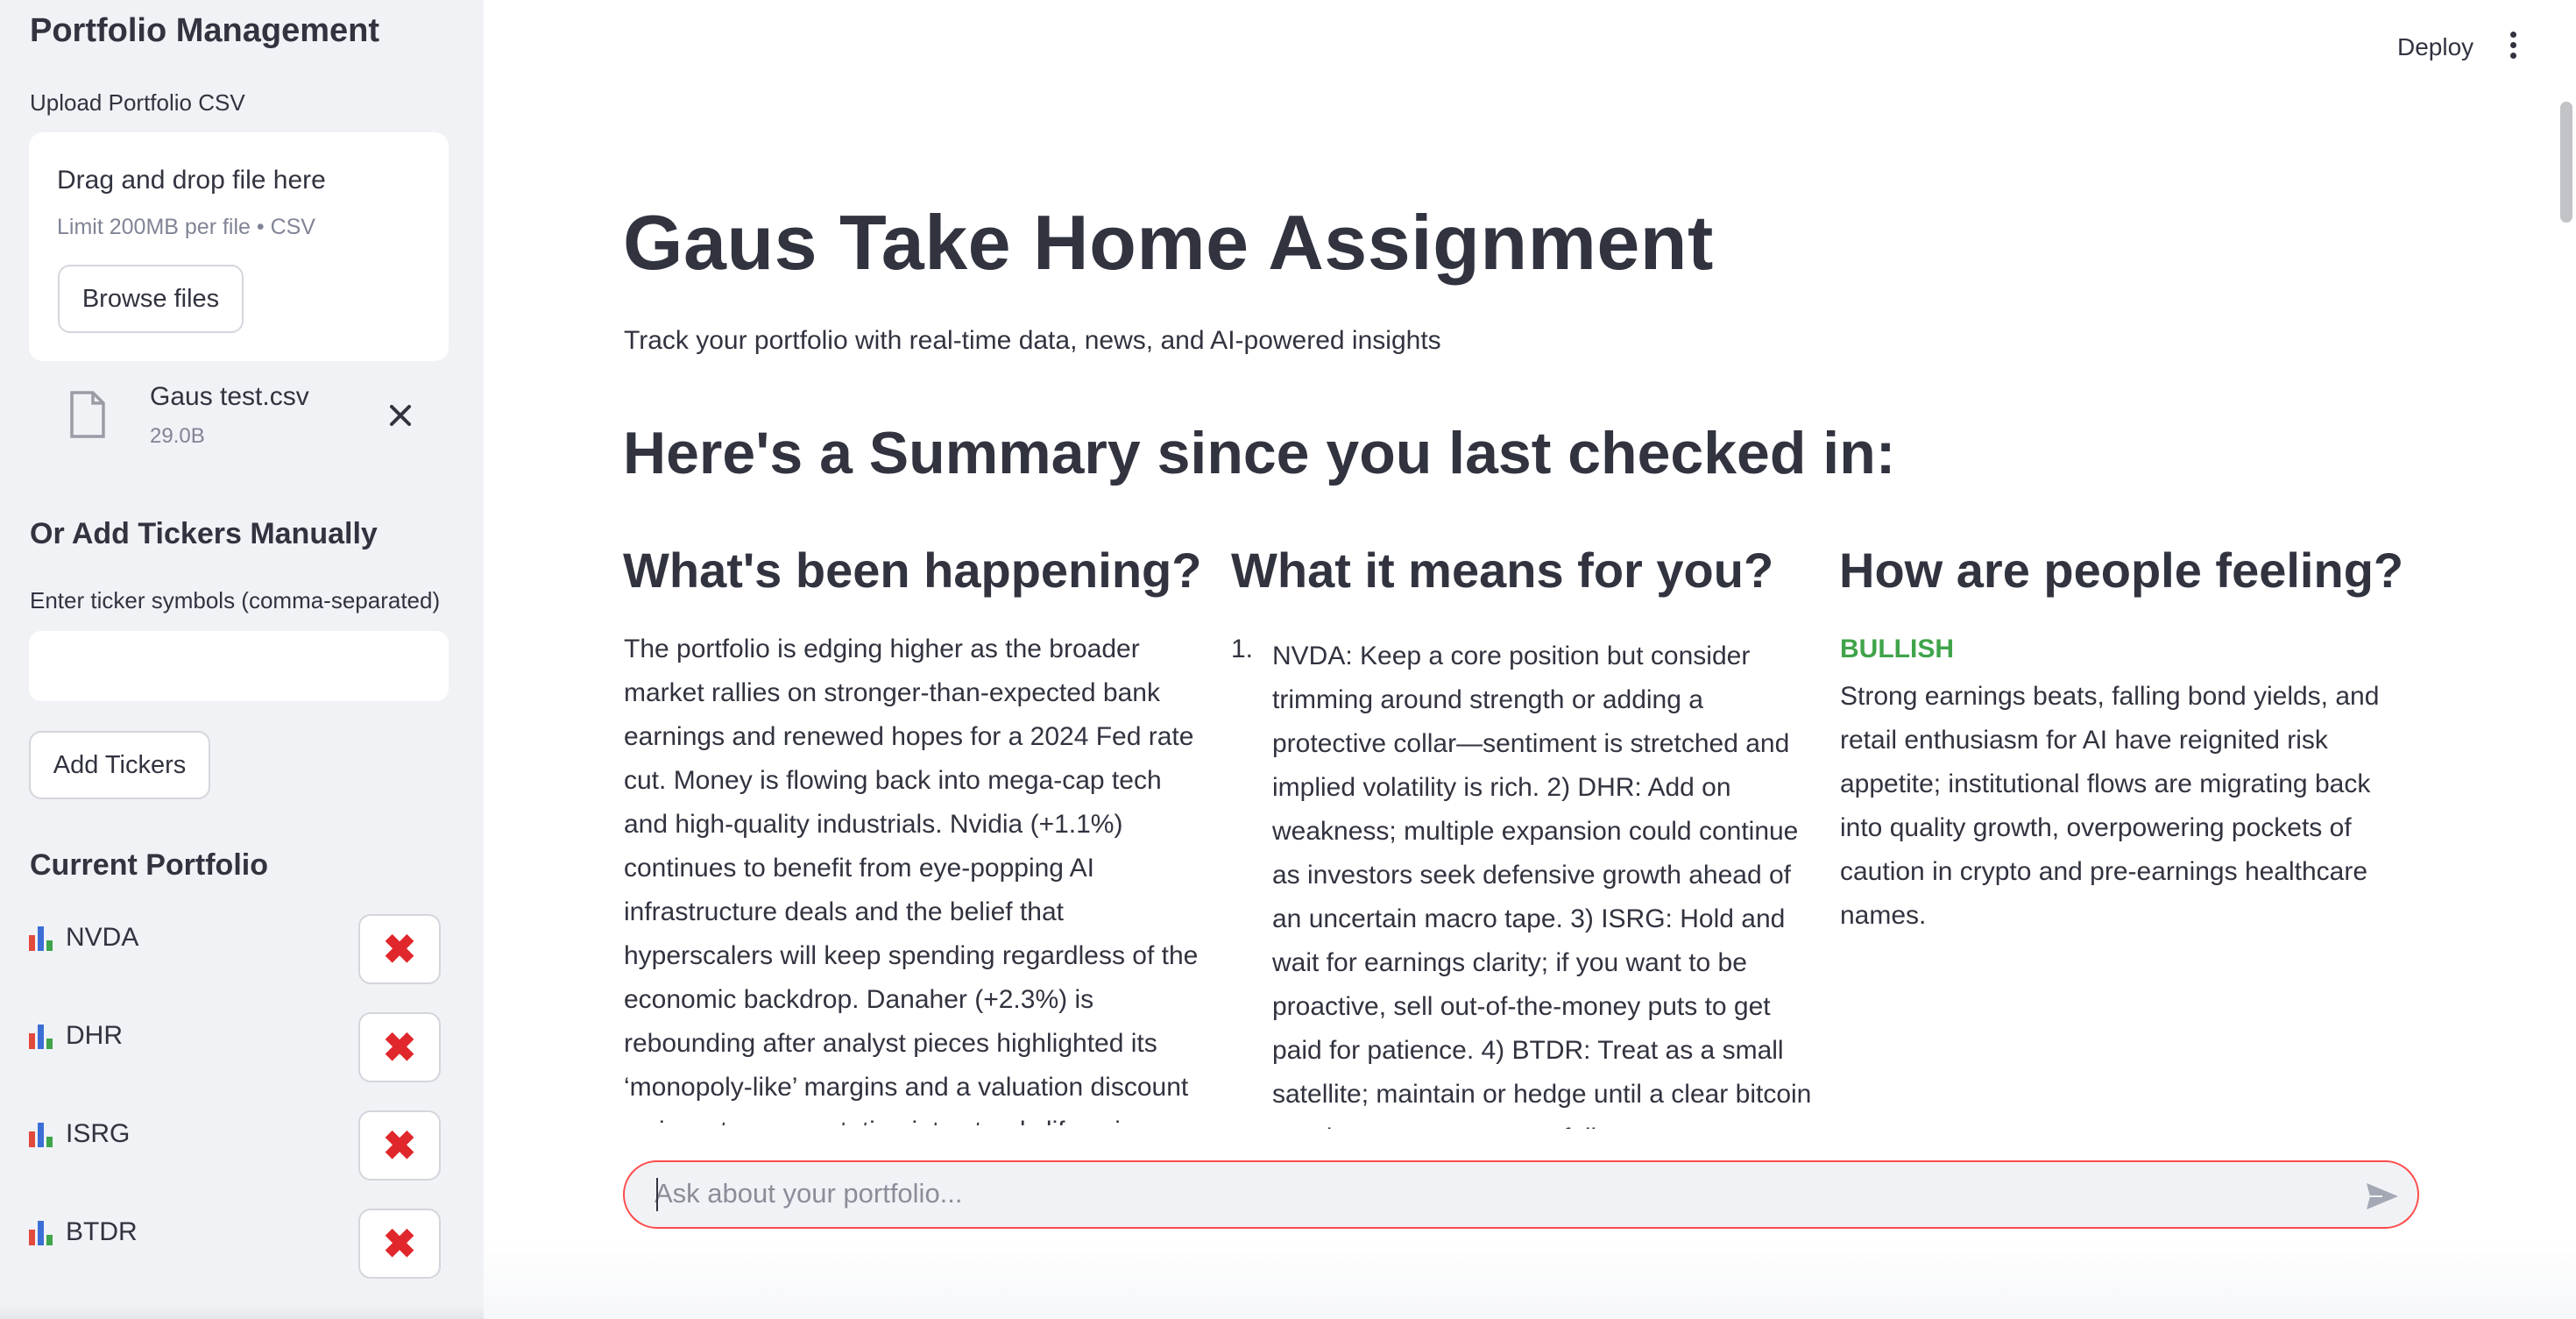 This screenshot has height=1319, width=2576. I want to click on browse-files-button: Browse files, so click(151, 299).